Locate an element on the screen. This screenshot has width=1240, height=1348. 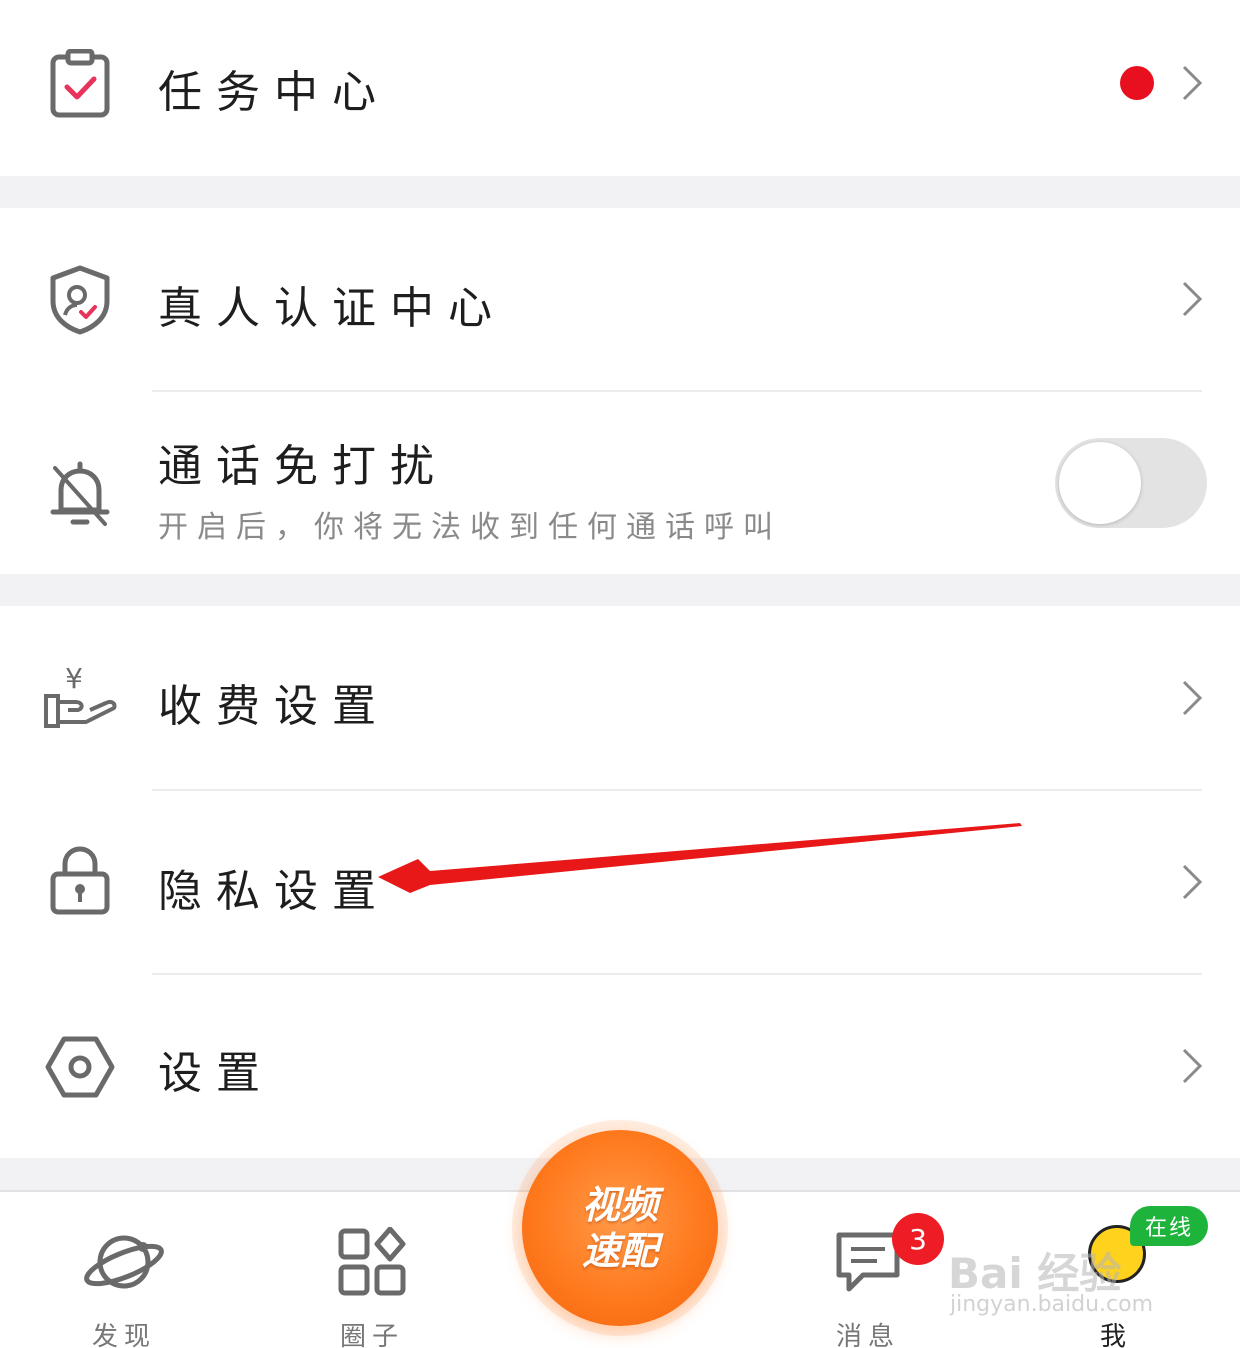
verify-center-row: 真人认证中心 is located at coordinates (620, 299).